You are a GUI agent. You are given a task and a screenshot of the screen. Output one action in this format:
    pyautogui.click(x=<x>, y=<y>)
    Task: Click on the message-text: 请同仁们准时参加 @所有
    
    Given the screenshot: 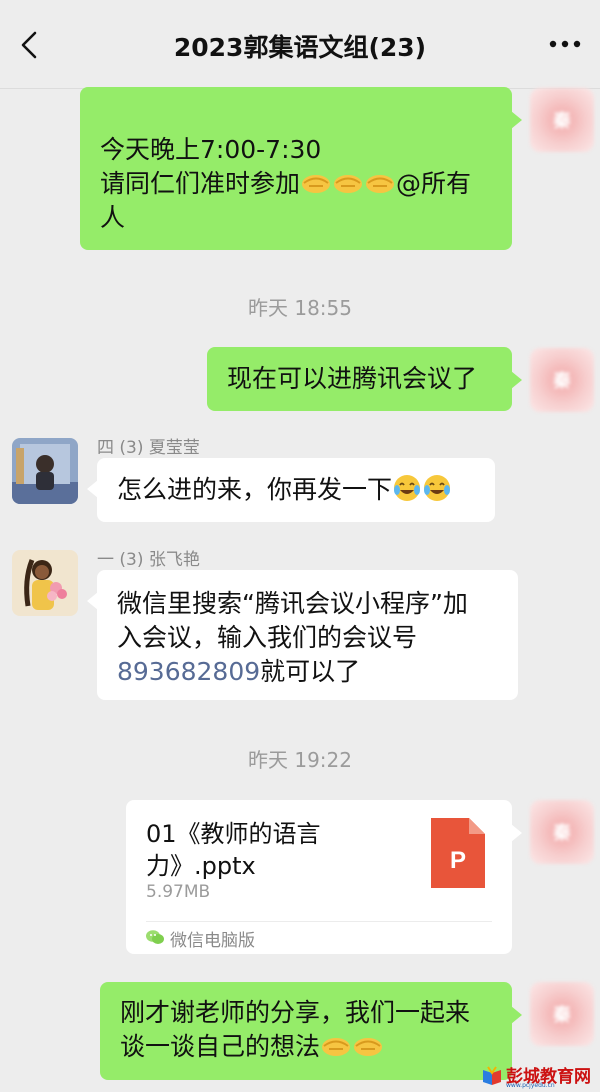 What is the action you would take?
    pyautogui.click(x=286, y=183)
    